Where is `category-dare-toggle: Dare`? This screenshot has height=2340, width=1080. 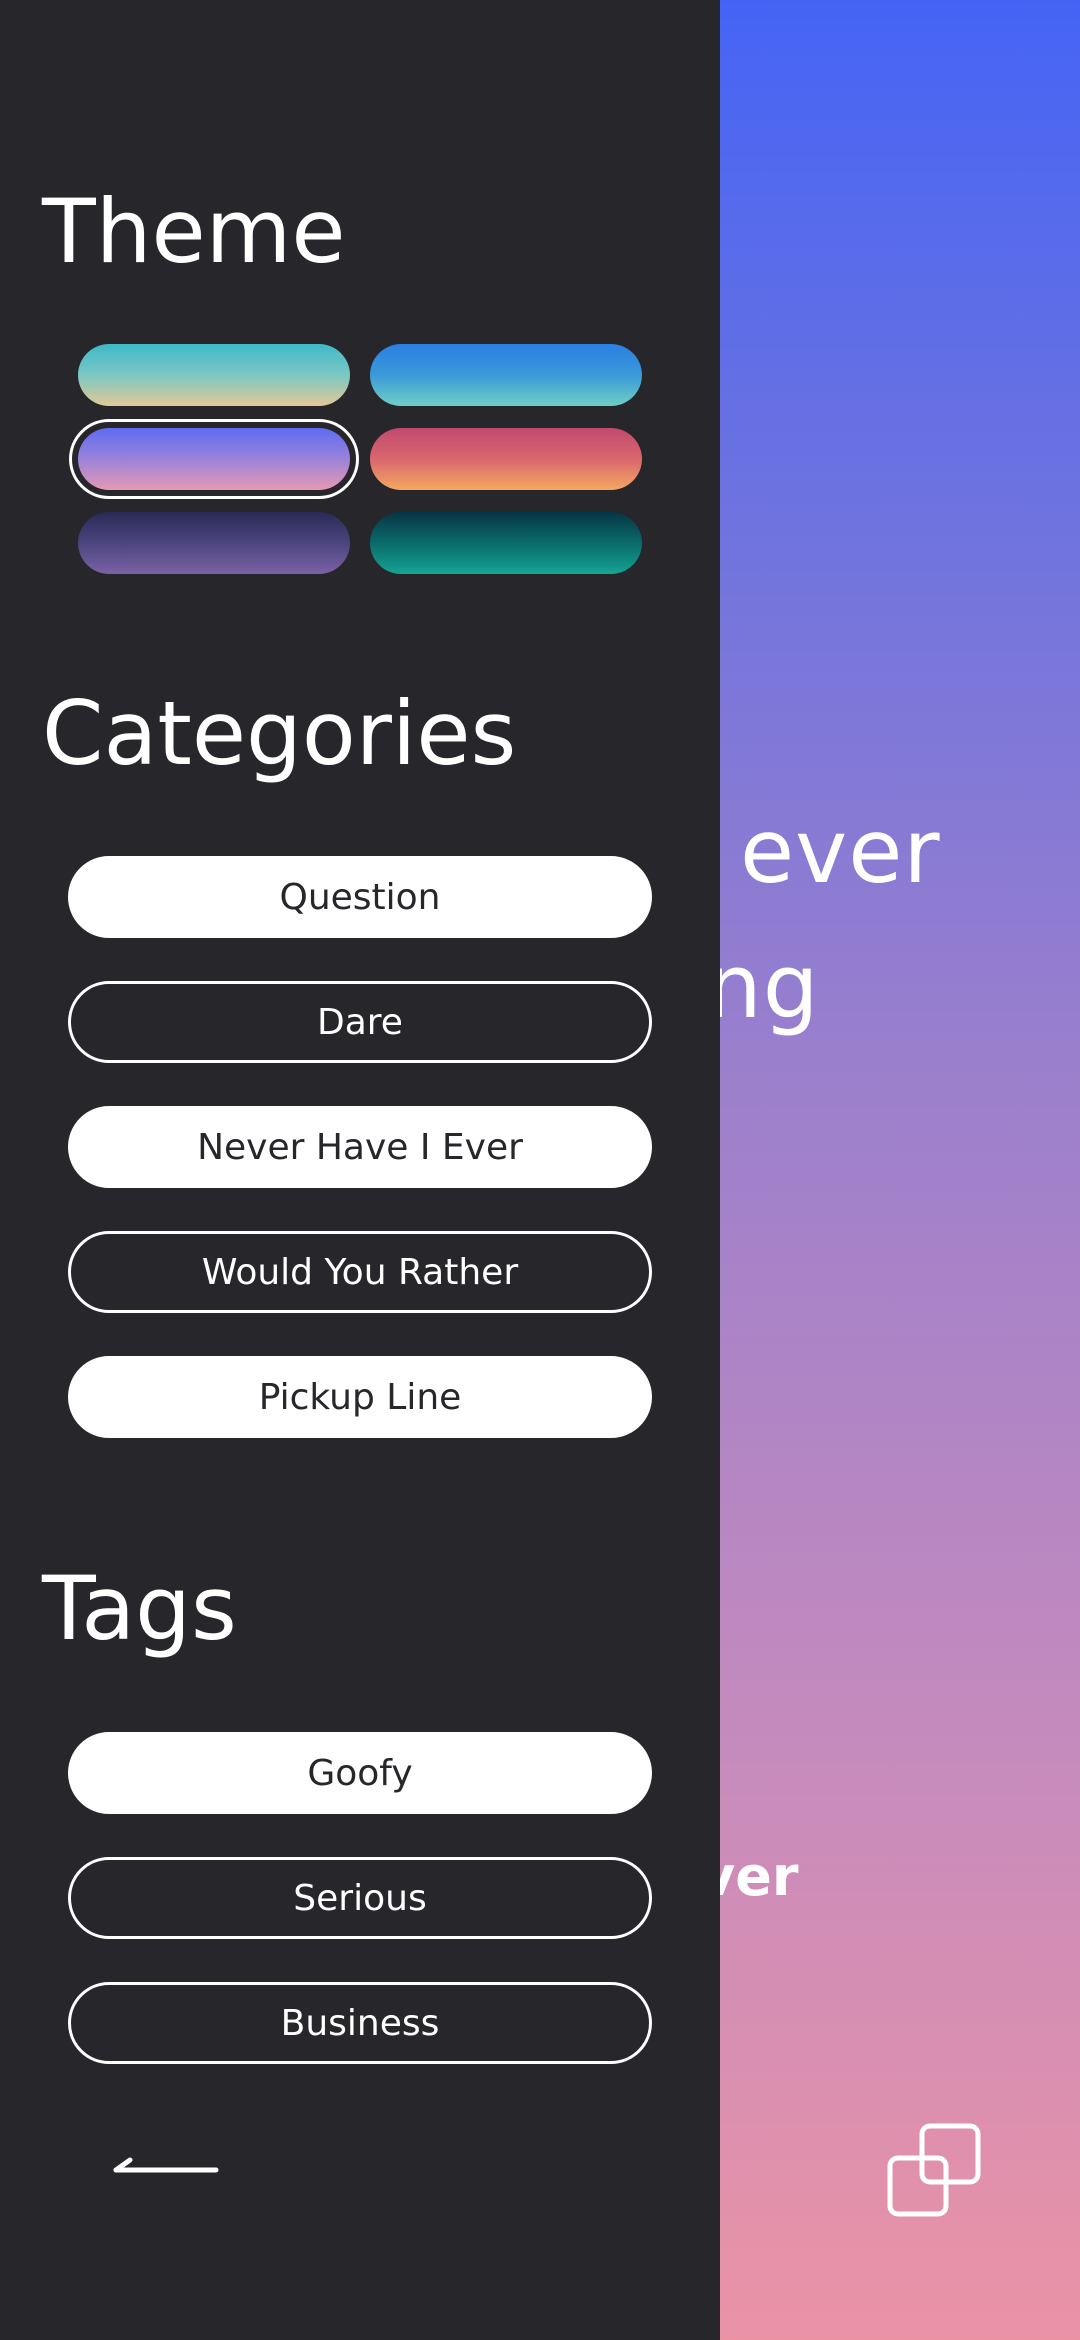
category-dare-toggle: Dare is located at coordinates (360, 1022).